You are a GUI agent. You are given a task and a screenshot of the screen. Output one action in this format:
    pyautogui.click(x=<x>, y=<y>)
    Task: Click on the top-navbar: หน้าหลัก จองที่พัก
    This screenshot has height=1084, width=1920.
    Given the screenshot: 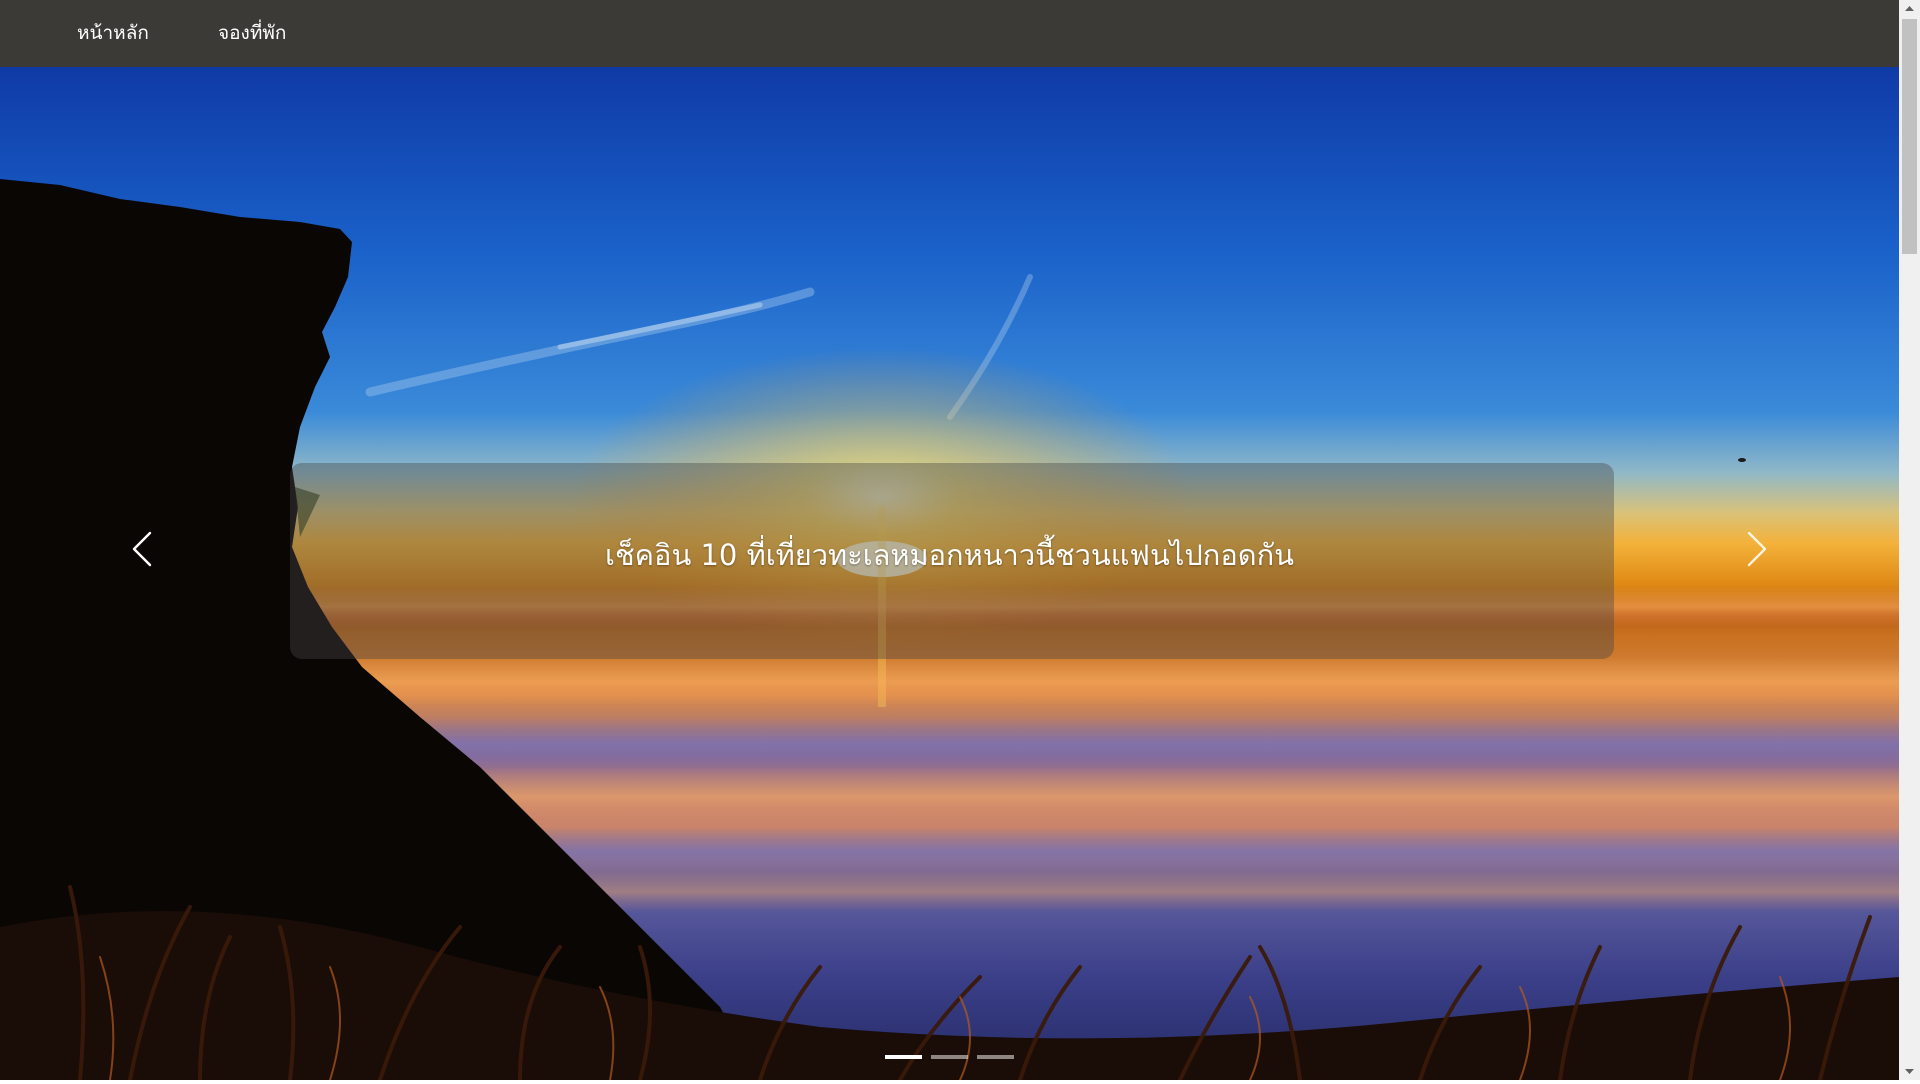 What is the action you would take?
    pyautogui.click(x=949, y=33)
    